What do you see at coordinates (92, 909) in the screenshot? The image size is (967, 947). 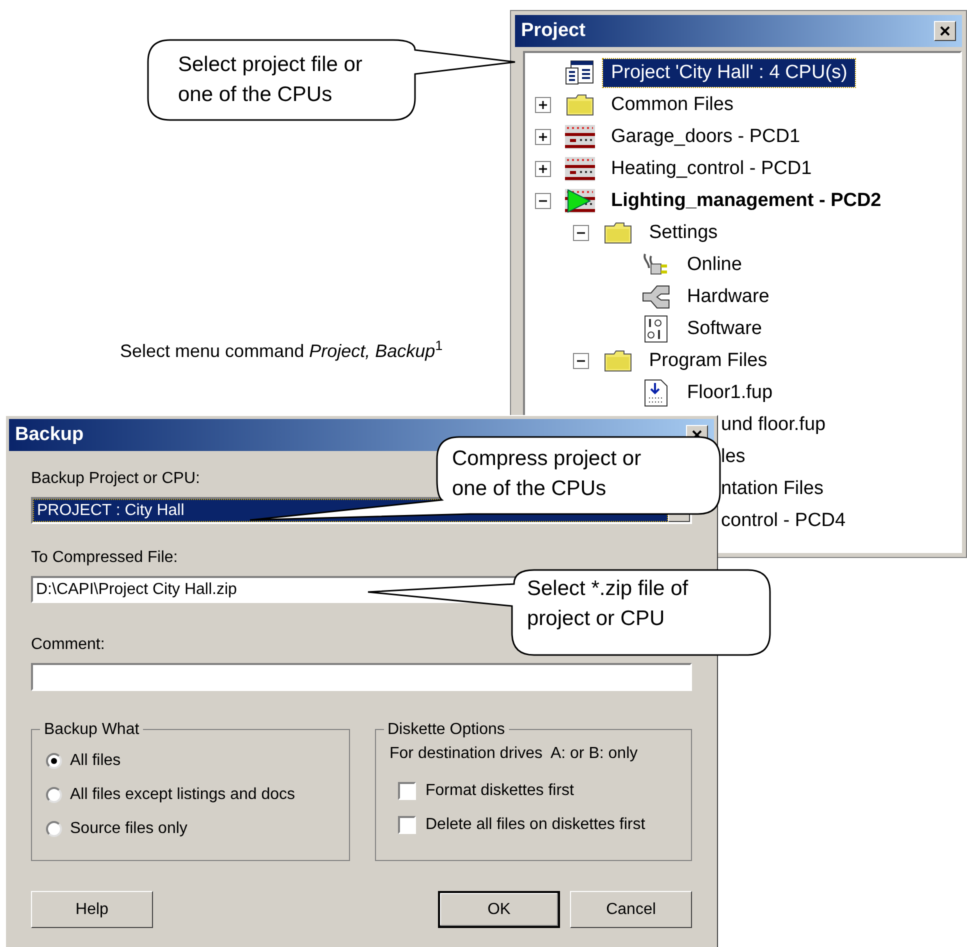 I see `dialog-button: Help` at bounding box center [92, 909].